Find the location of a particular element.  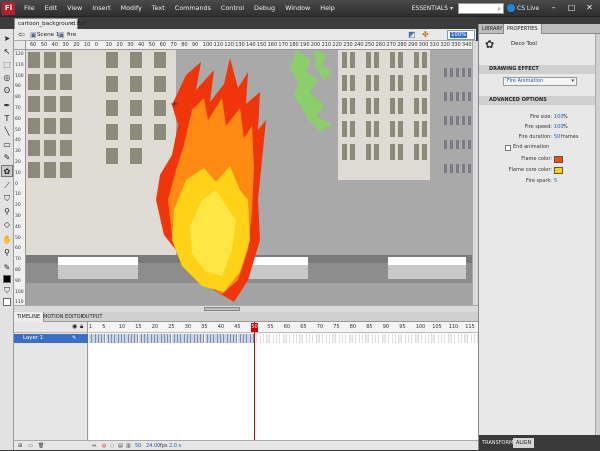

tab-library: LIBRARY is located at coordinates (492, 29).